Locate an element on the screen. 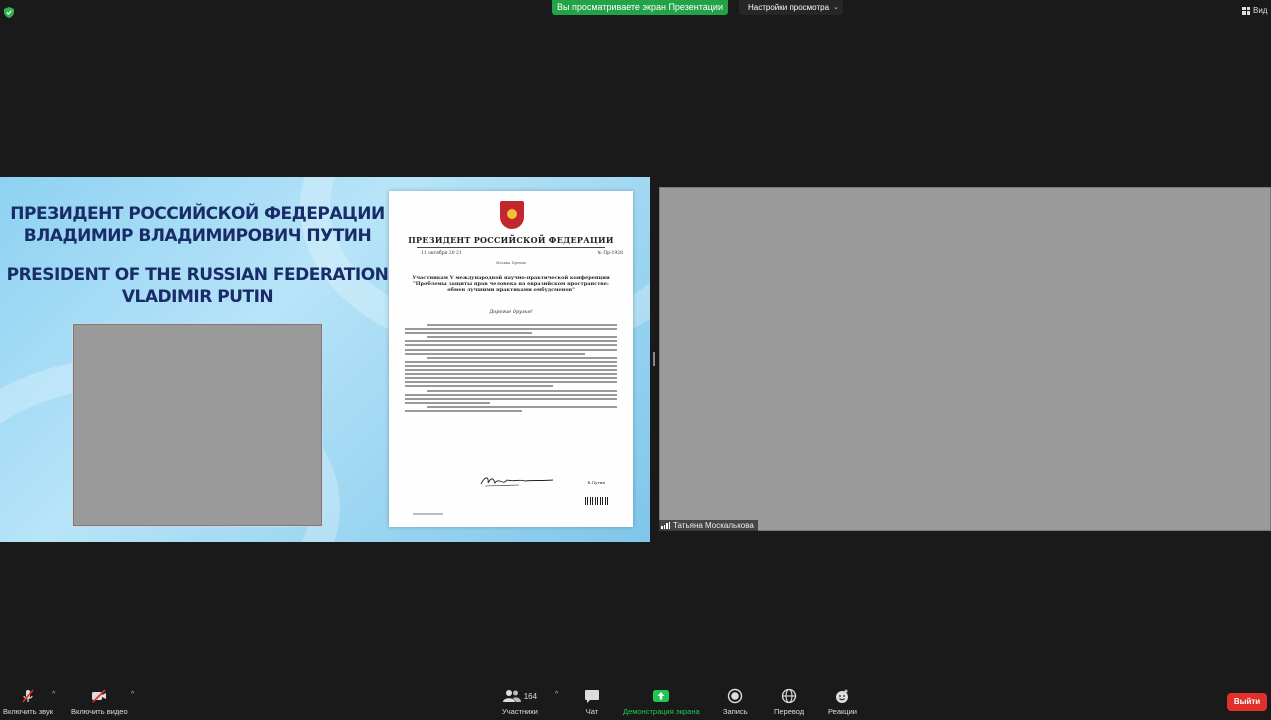  view-settings-menu: Настройки просмотра ⌄ is located at coordinates (791, 7).